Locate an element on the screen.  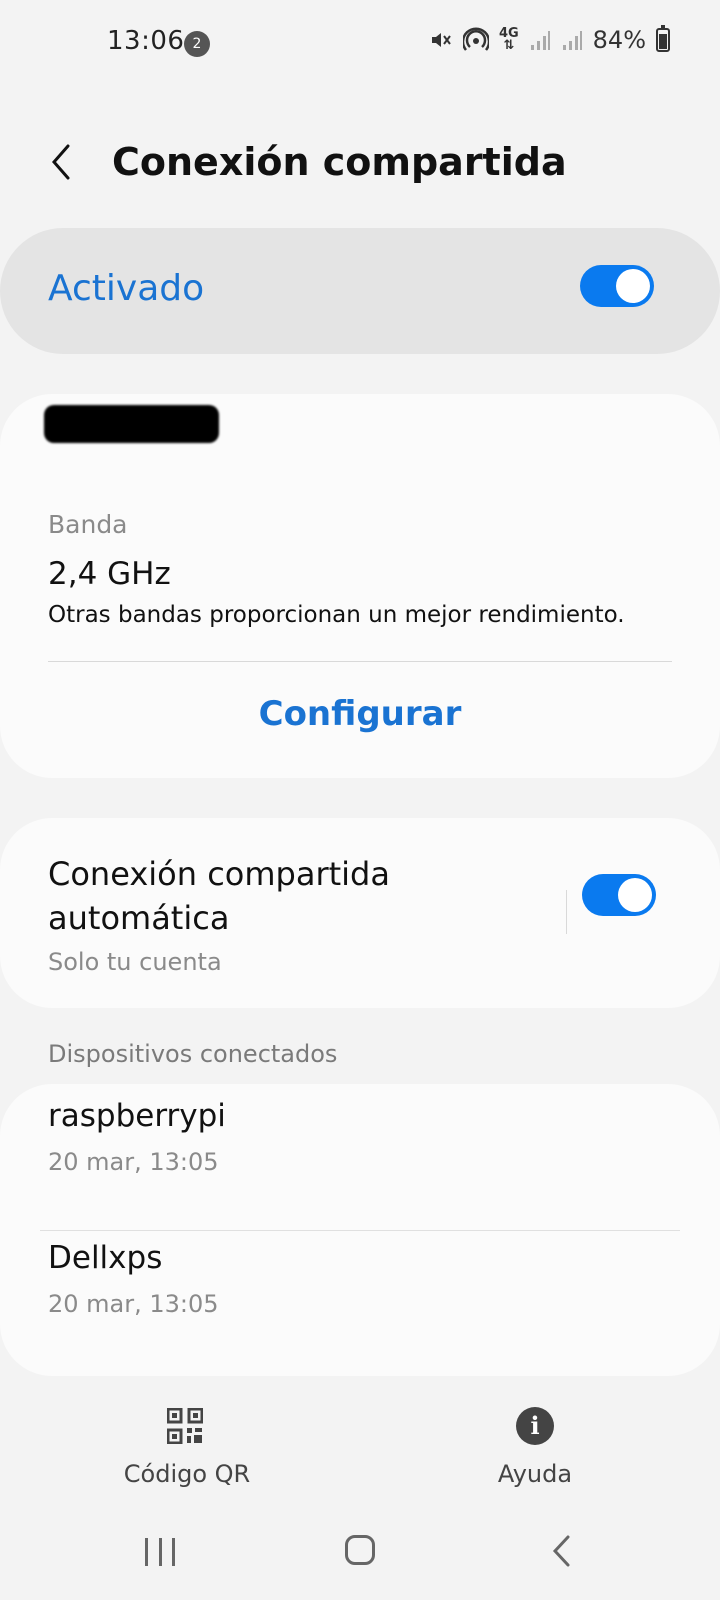
auto-hotspot-subtitle: Solo tu cuenta is located at coordinates (135, 962).